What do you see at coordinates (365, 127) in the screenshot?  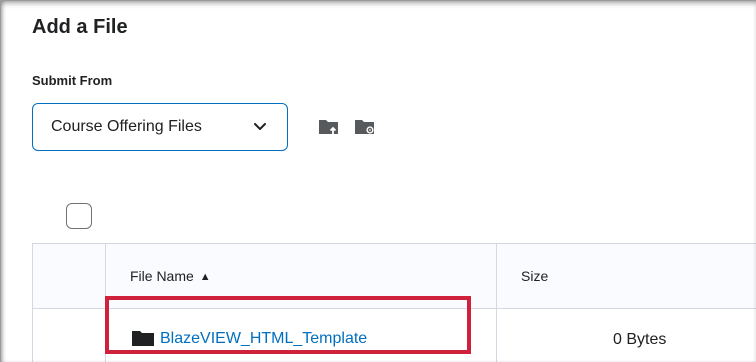 I see `folder-settings-icon` at bounding box center [365, 127].